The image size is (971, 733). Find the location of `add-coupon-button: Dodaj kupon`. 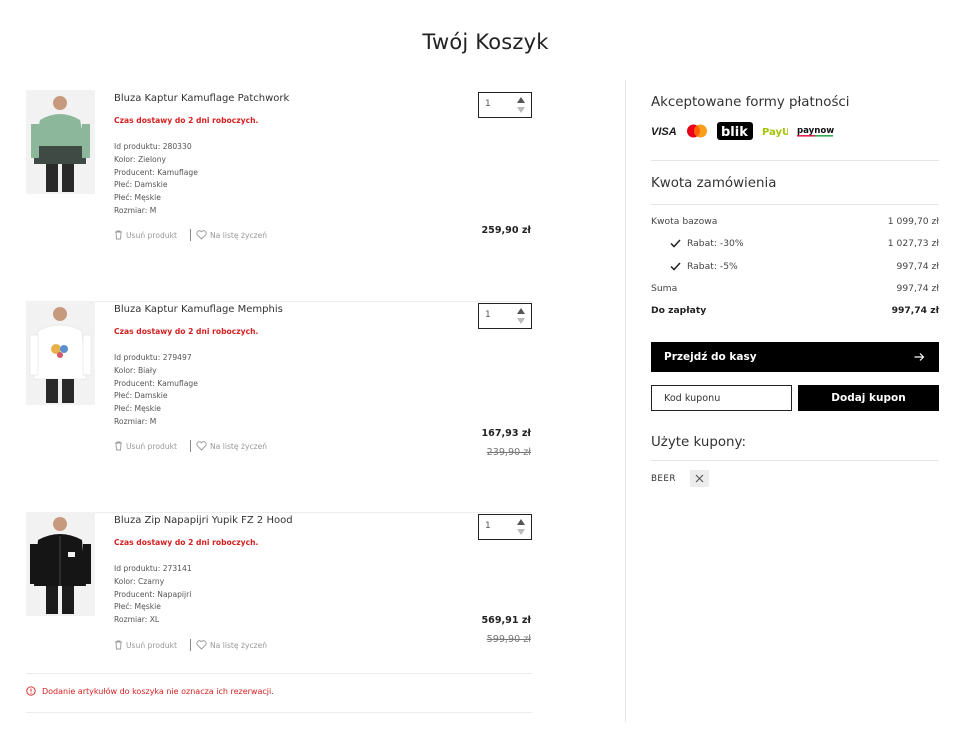

add-coupon-button: Dodaj kupon is located at coordinates (868, 398).